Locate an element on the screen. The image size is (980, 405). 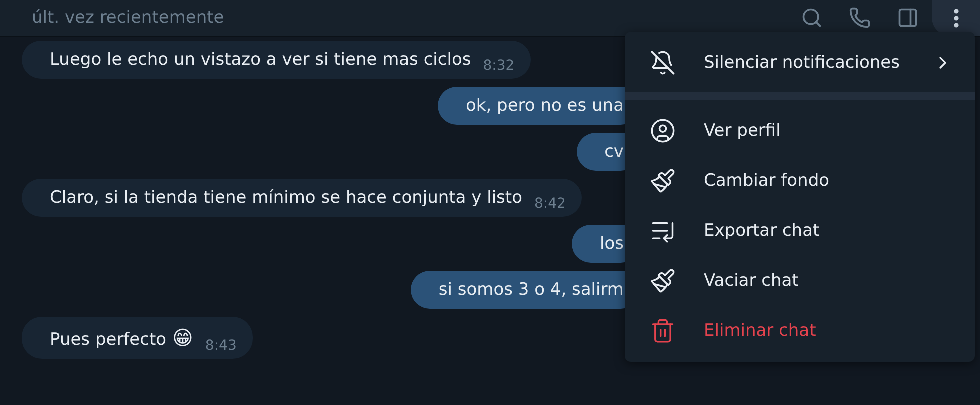
side-panel-icon is located at coordinates (908, 18).